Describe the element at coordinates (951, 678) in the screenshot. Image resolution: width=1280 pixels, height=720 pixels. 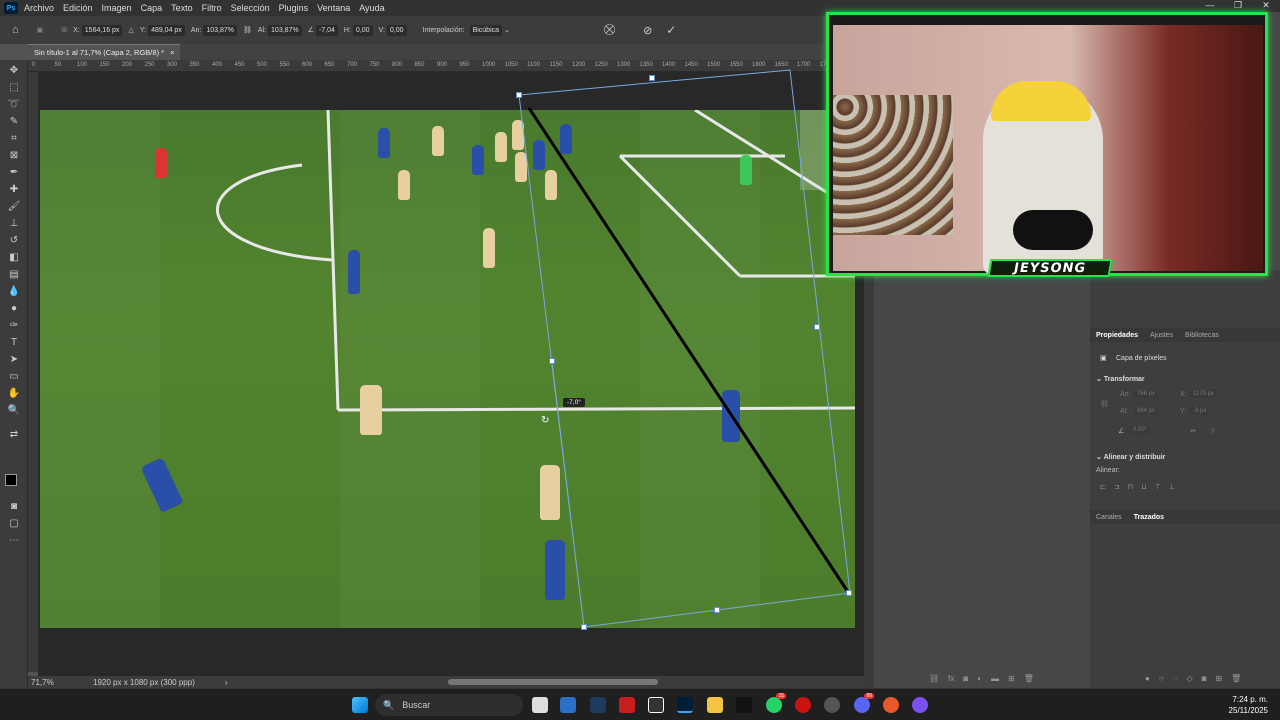
I see `fx-icon: fx` at that location.